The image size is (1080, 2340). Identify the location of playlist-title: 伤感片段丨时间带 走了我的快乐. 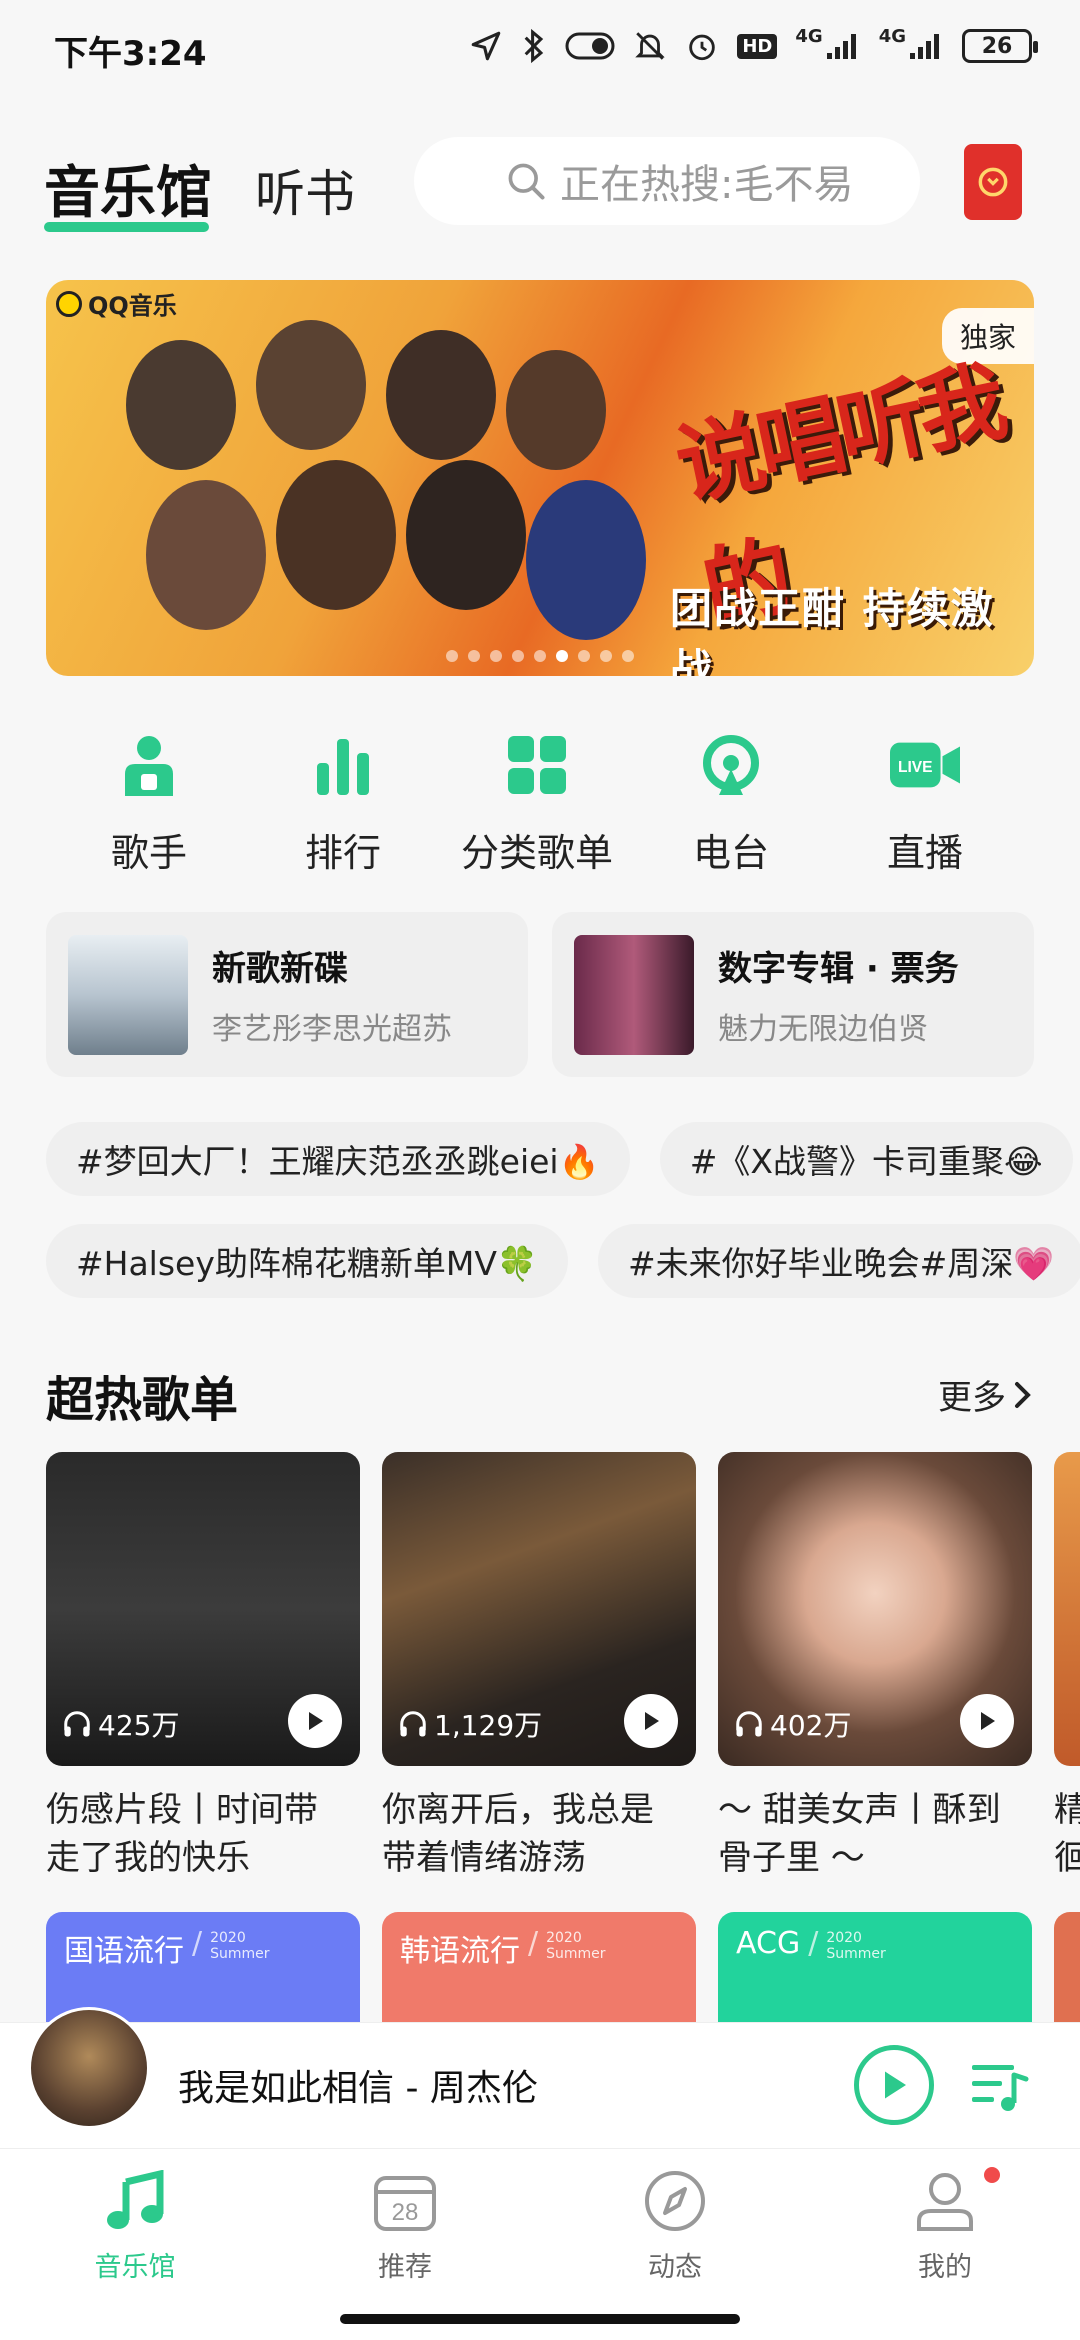
(182, 1834).